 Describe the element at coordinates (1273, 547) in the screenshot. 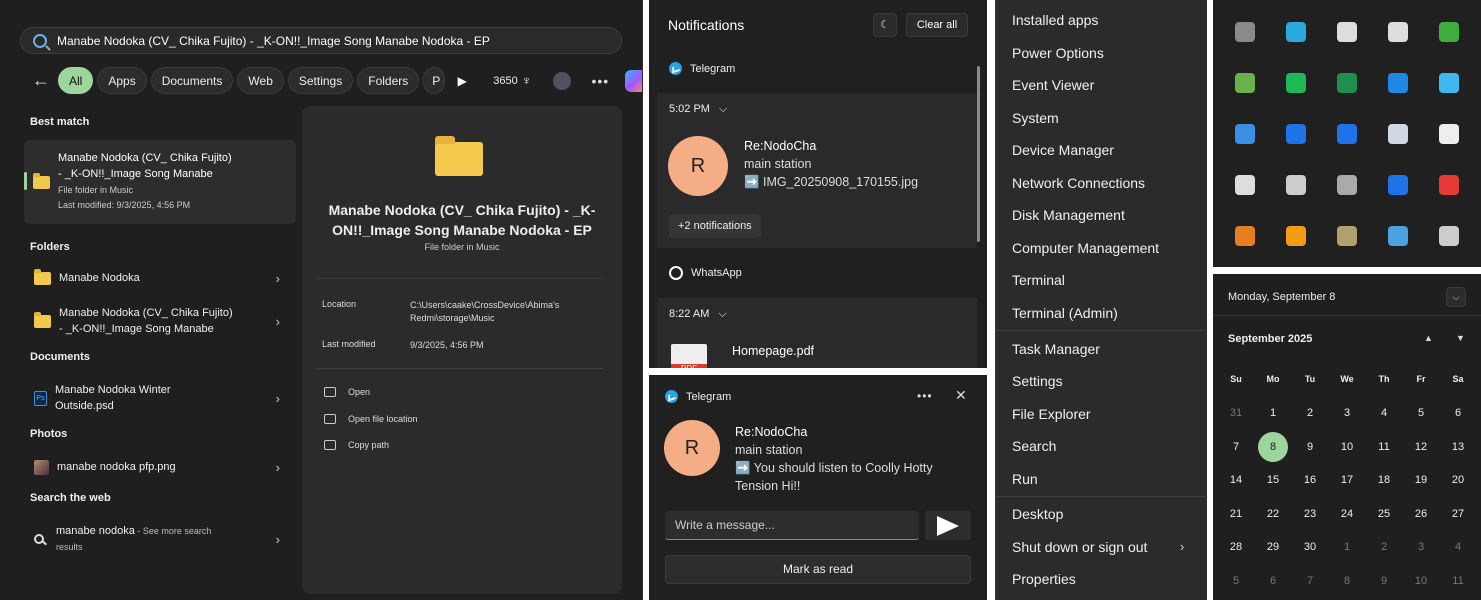

I see `calendar-day: 29` at that location.